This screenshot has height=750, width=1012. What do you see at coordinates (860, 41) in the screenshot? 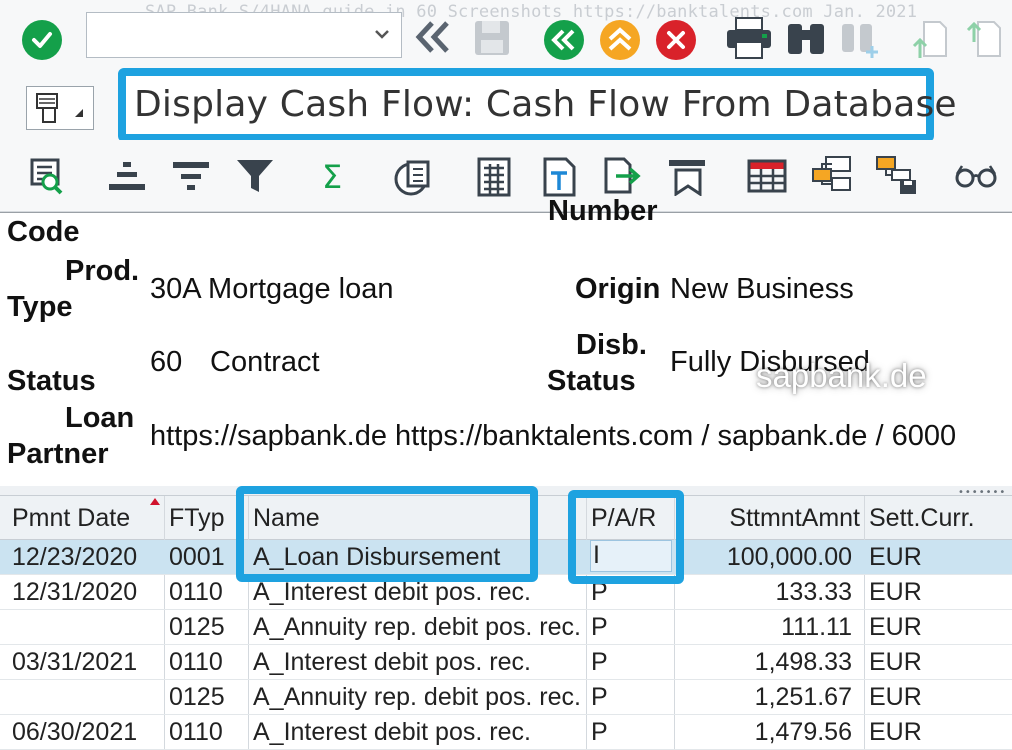
I see `find-next-icon` at bounding box center [860, 41].